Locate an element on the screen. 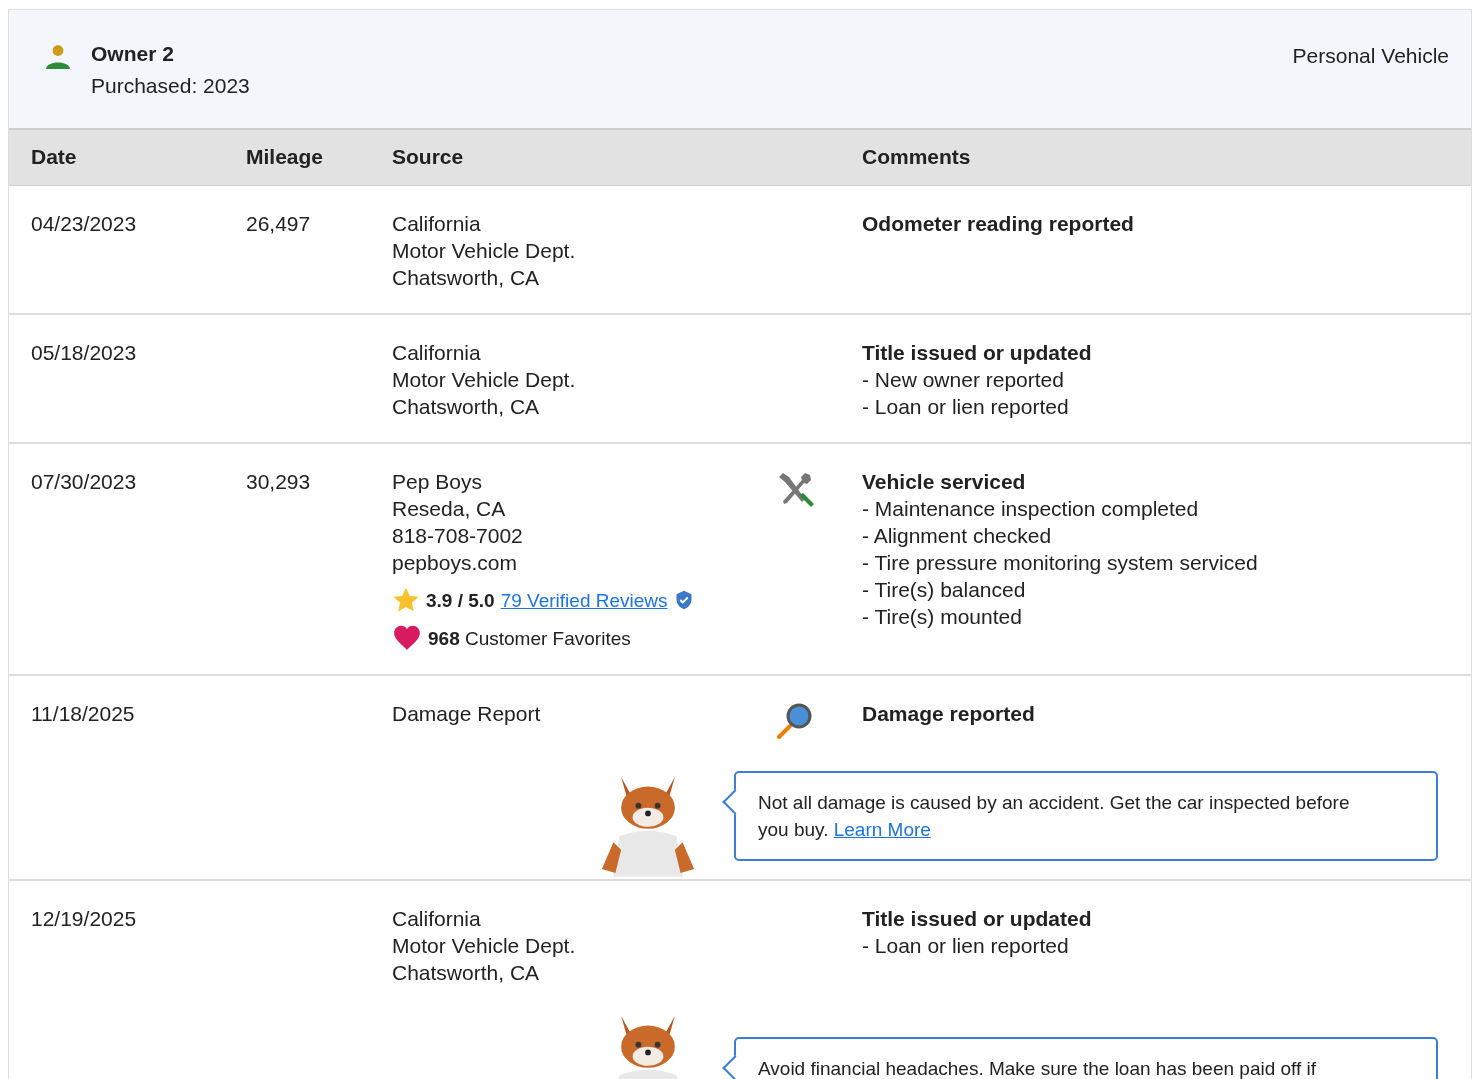 This screenshot has width=1479, height=1079. column-header: Date is located at coordinates (54, 157).